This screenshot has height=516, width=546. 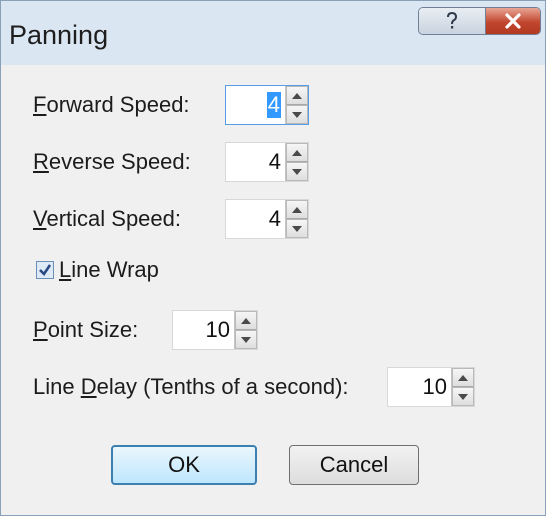 What do you see at coordinates (191, 386) in the screenshot?
I see `line-delay-label: Line Delay (Tenths of a second):` at bounding box center [191, 386].